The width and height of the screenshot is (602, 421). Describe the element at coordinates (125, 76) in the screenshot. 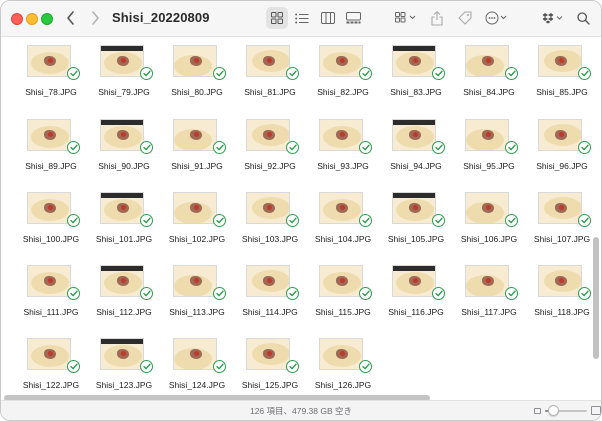

I see `file-item: Shisi_79.JPG` at that location.